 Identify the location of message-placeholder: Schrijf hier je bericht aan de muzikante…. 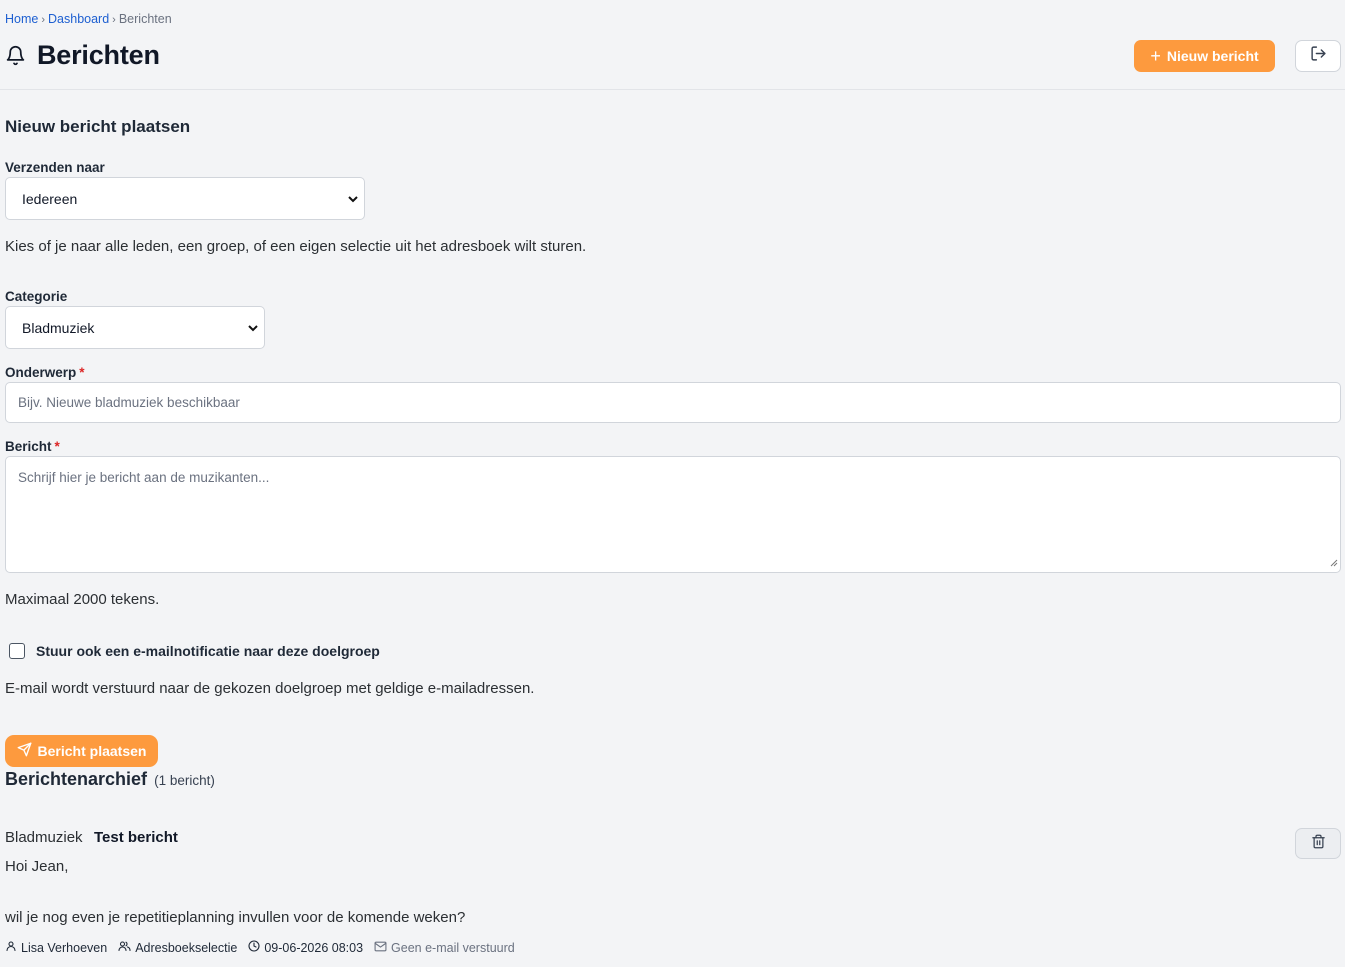
(144, 477).